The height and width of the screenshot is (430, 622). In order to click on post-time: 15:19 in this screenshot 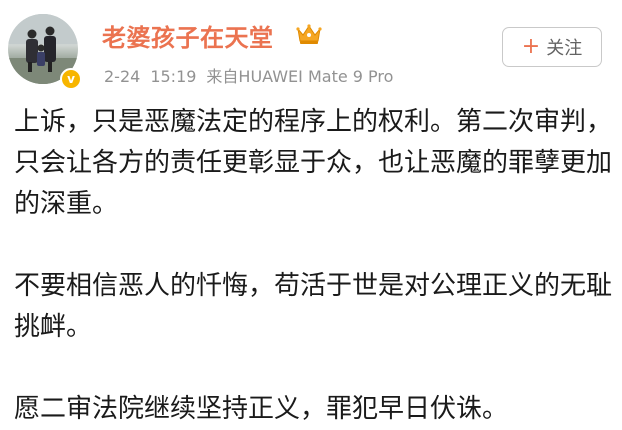, I will do `click(173, 76)`.